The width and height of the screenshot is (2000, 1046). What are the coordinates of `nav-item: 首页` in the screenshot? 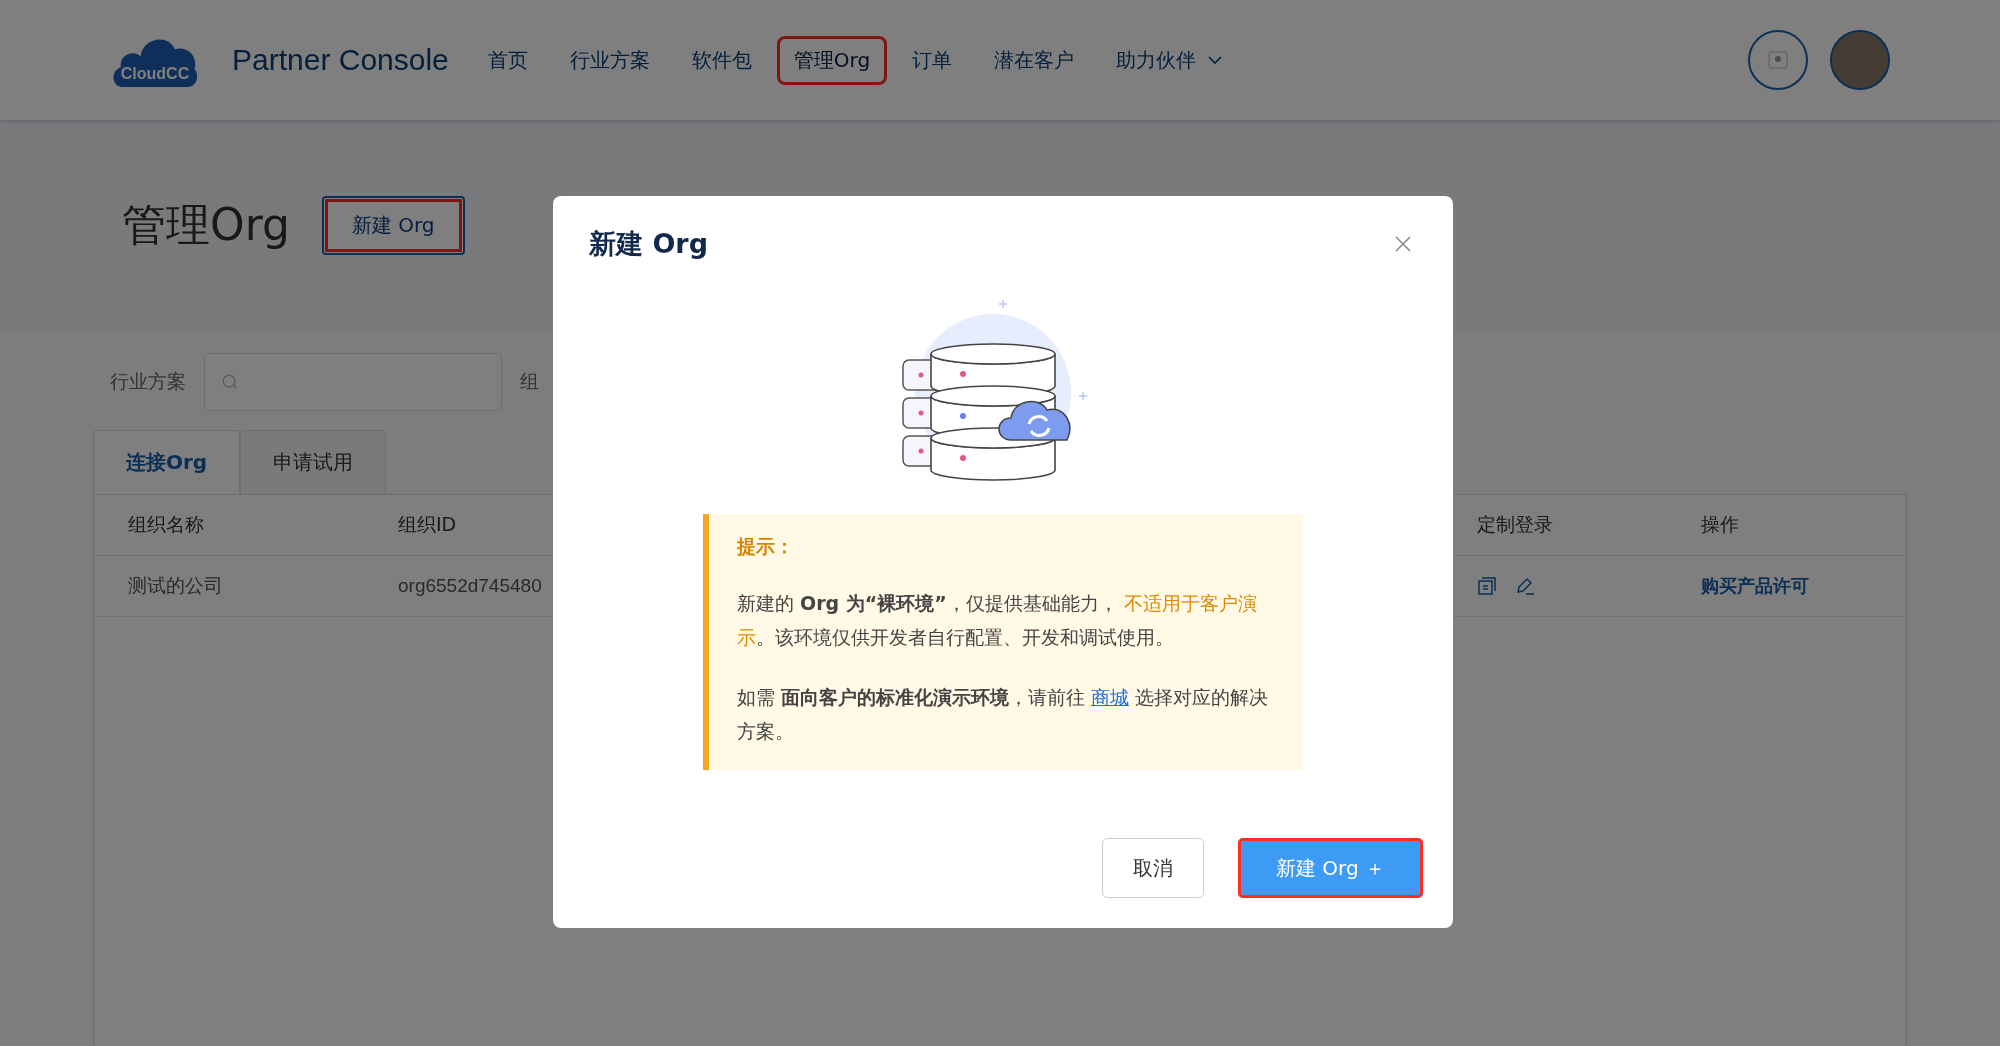 It's located at (507, 60).